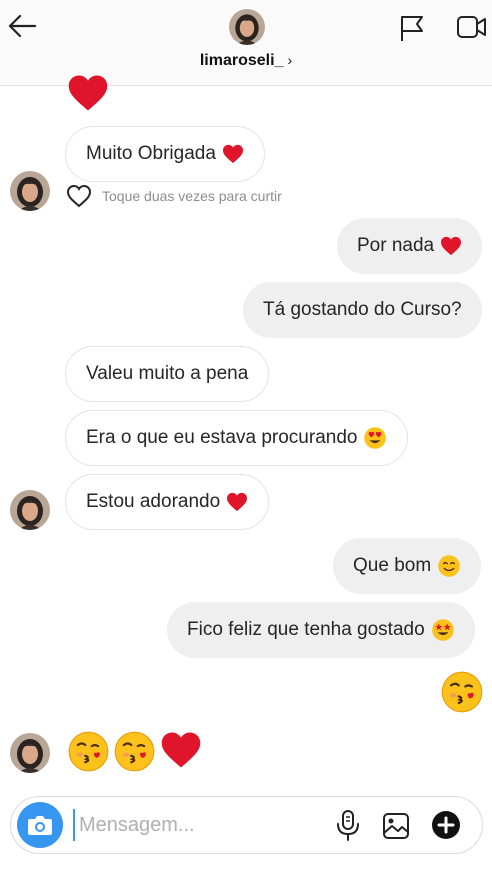  I want to click on message-text: Por nada, so click(396, 245).